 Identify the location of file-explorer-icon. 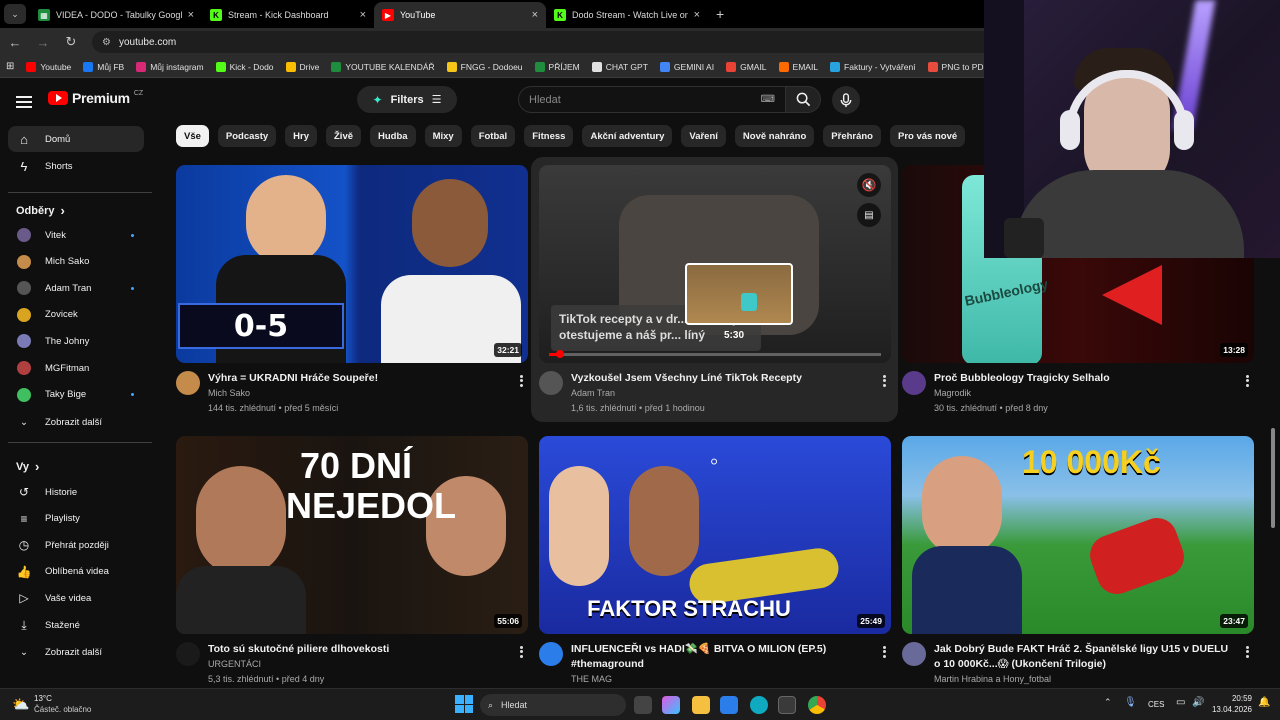
(701, 705).